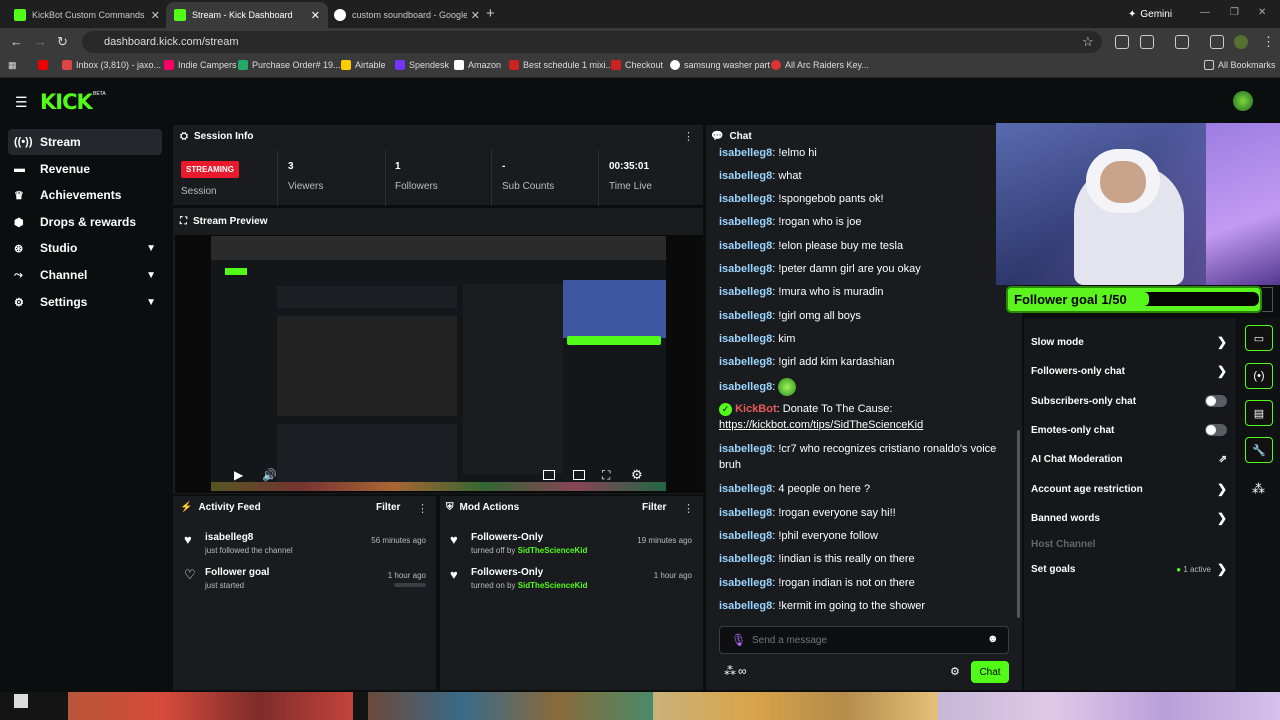  I want to click on setting-ai-moderation: AI Chat Moderation ⇗, so click(1129, 459).